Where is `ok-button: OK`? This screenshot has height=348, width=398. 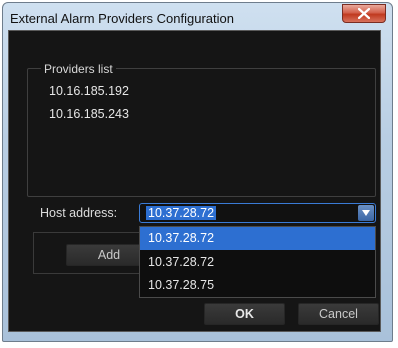 ok-button: OK is located at coordinates (244, 314).